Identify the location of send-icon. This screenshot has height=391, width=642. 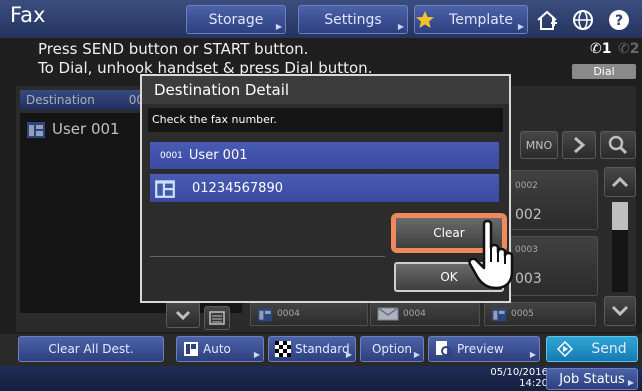
(565, 349).